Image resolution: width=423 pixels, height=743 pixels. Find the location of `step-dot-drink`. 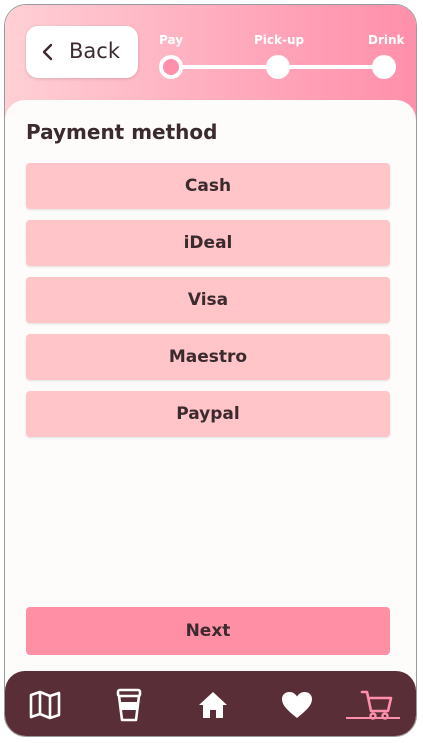

step-dot-drink is located at coordinates (384, 67).